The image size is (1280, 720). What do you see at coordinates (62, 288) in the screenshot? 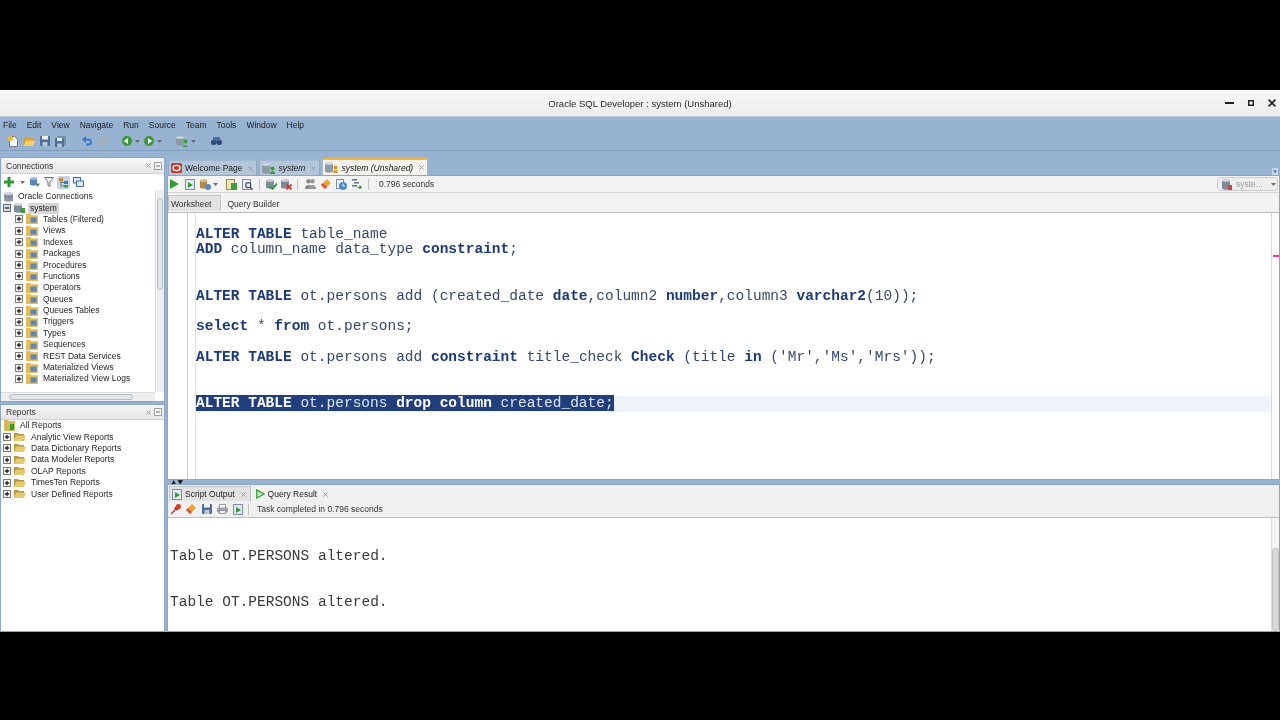
I see `tree-item: Operators` at bounding box center [62, 288].